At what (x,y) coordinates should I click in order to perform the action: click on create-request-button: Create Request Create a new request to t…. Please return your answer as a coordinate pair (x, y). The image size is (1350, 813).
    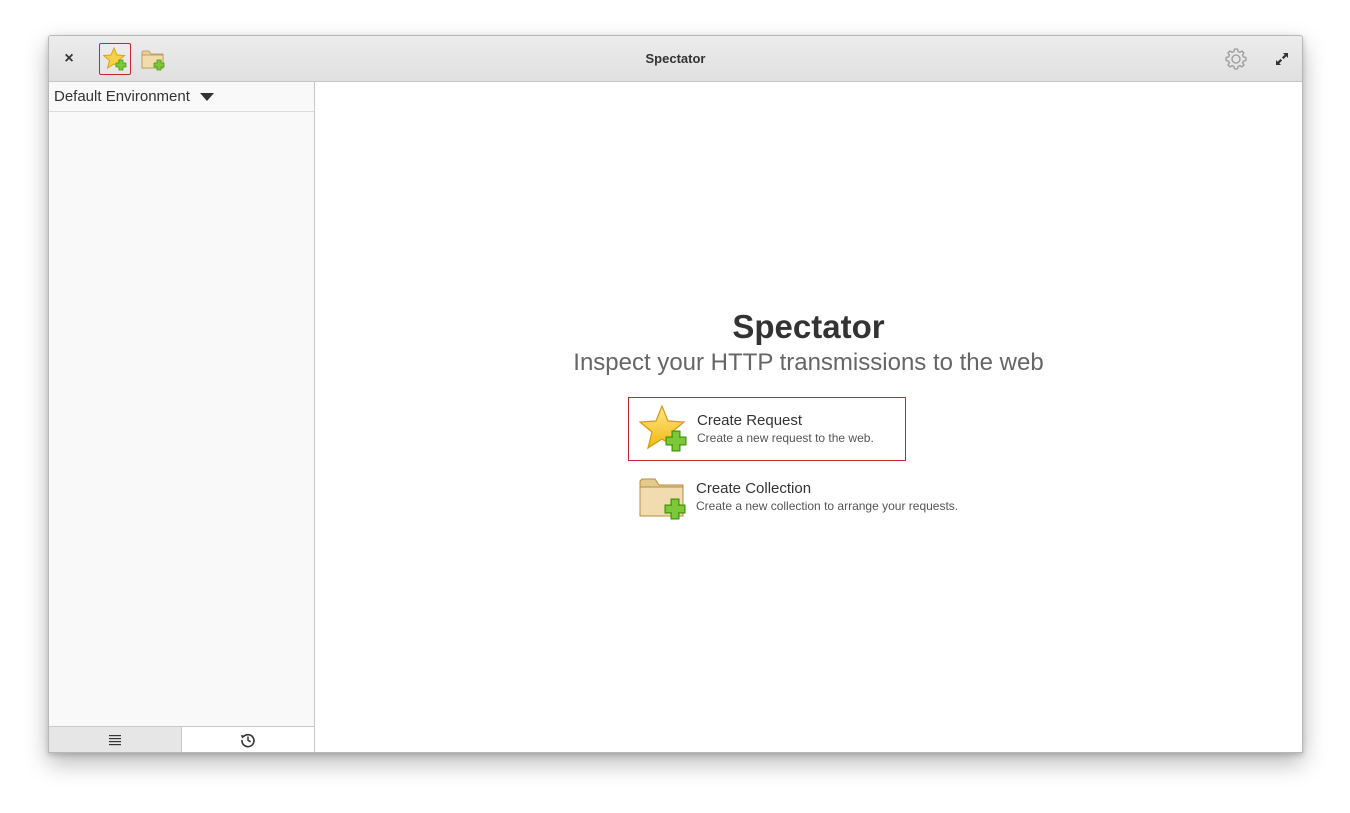
    Looking at the image, I should click on (767, 429).